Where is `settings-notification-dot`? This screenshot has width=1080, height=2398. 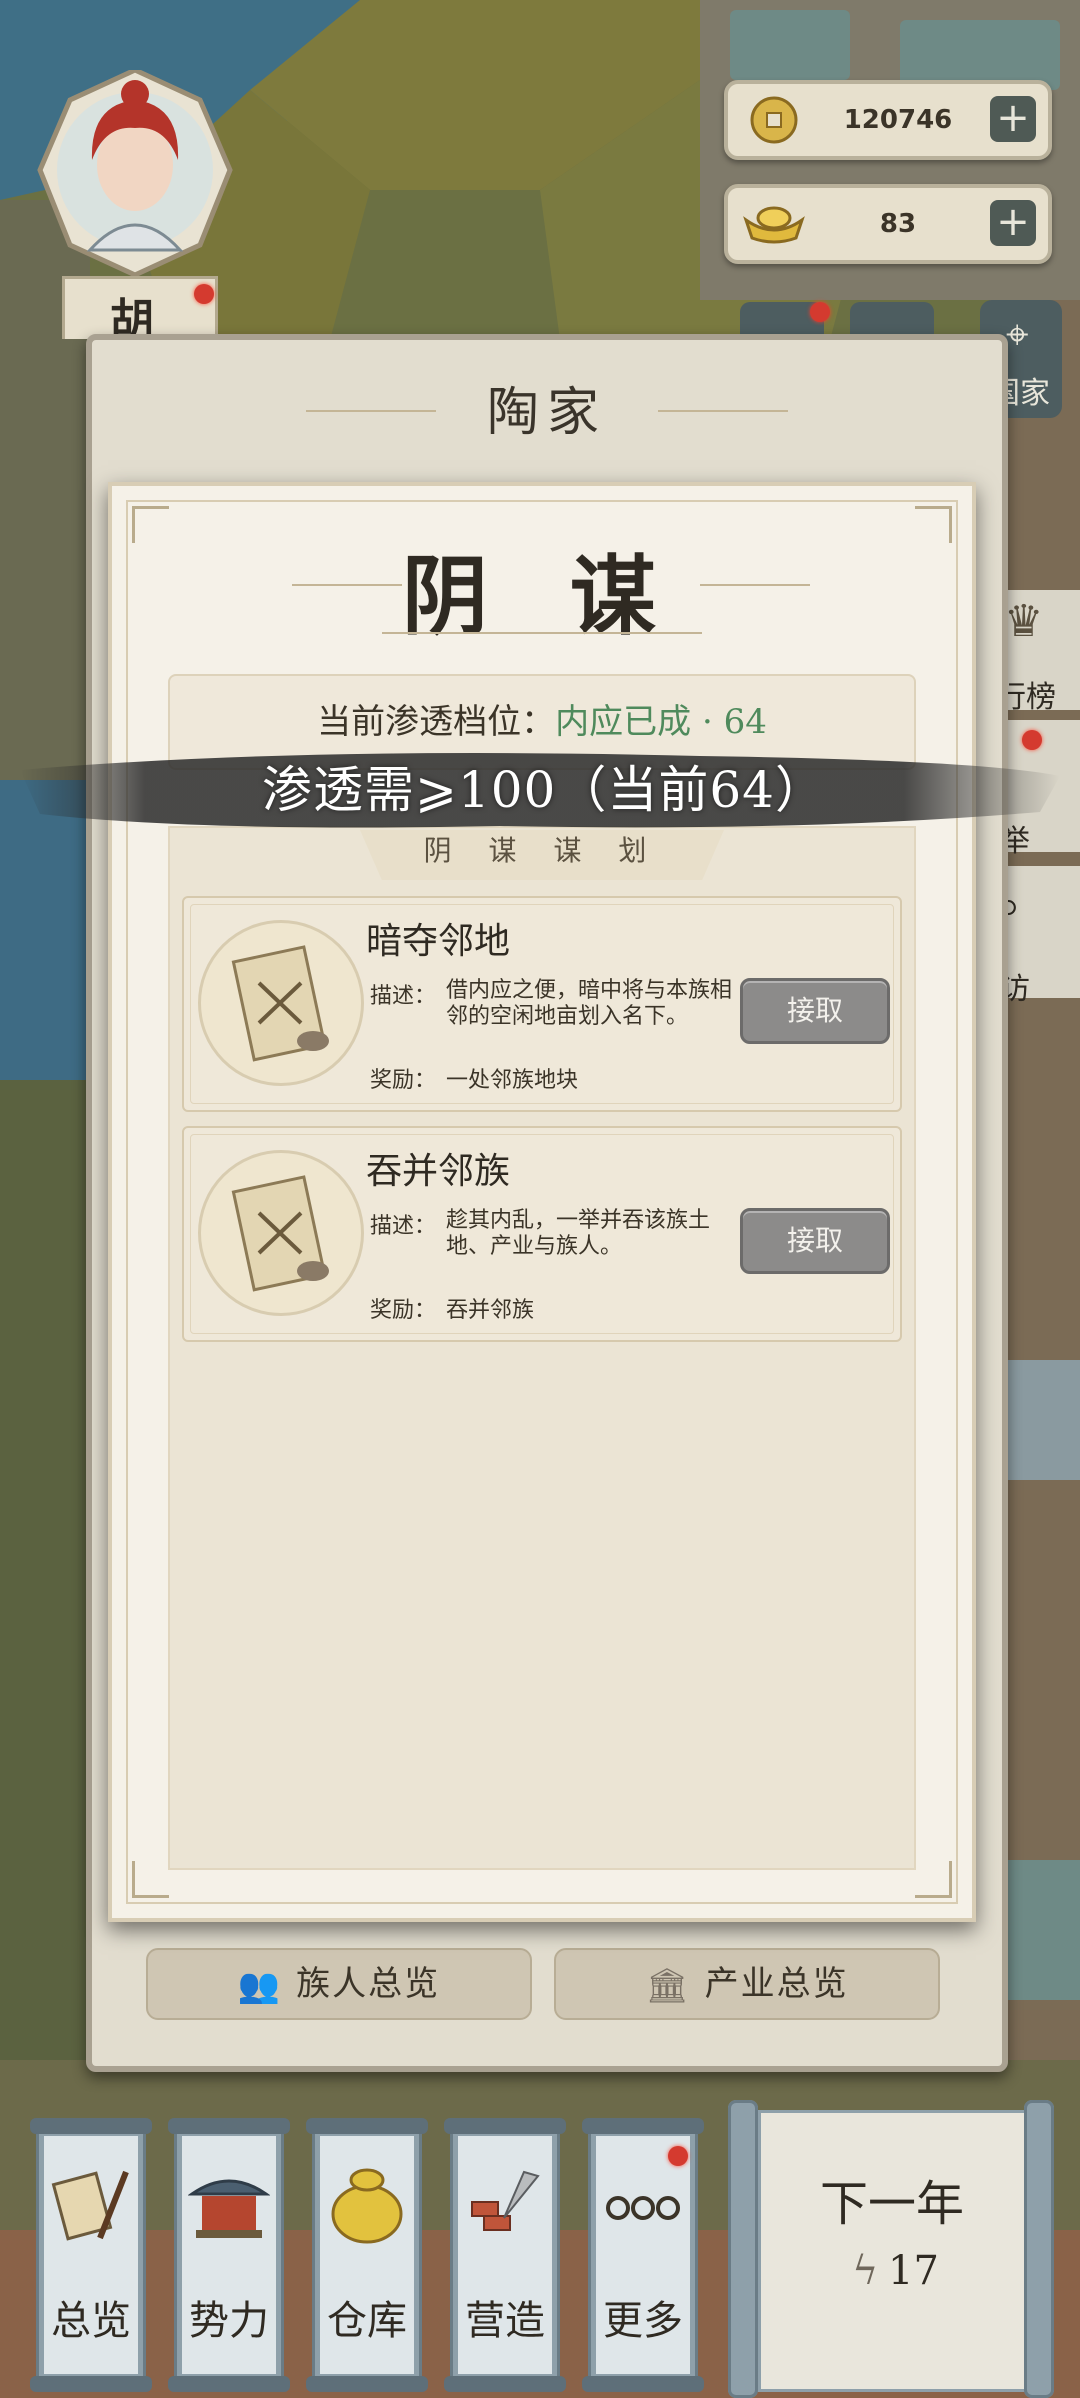 settings-notification-dot is located at coordinates (820, 312).